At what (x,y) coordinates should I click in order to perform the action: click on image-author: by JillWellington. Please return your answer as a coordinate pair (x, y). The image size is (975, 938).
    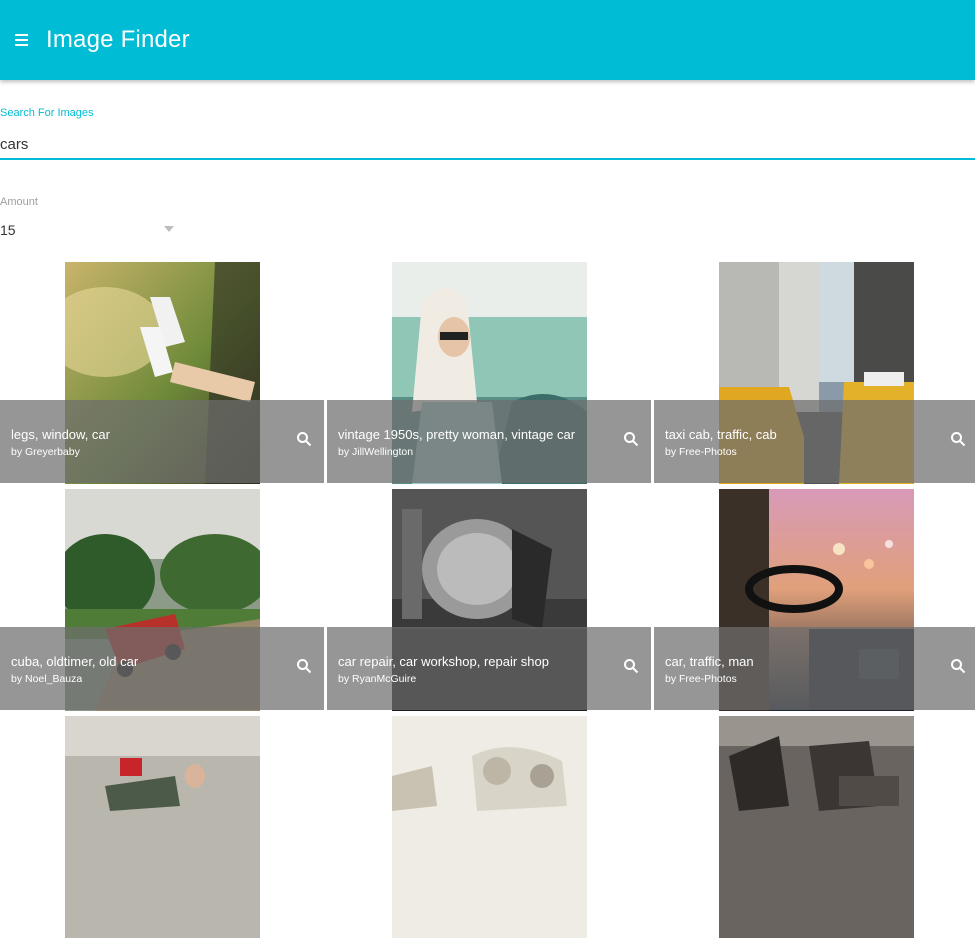
    Looking at the image, I should click on (376, 452).